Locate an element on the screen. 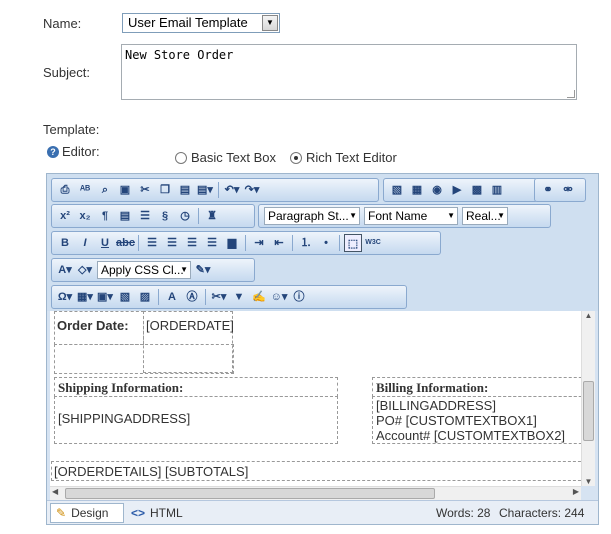 The height and width of the screenshot is (534, 611). scroll-right-icon: ▶ is located at coordinates (576, 491).